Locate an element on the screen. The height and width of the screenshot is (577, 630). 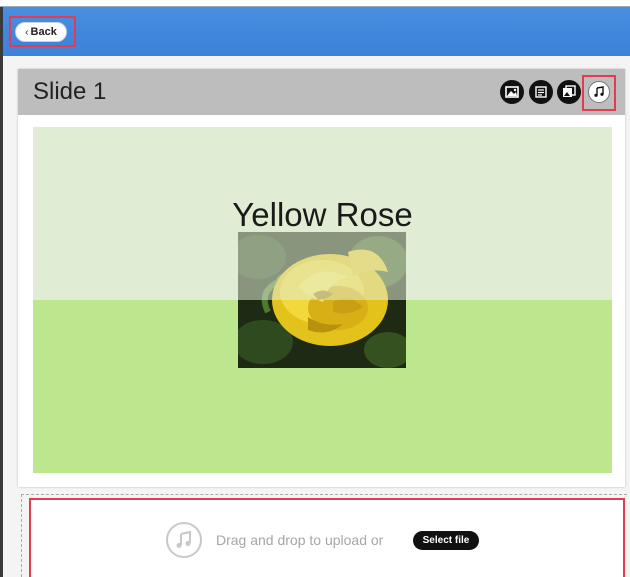
back-button-label: Back is located at coordinates (43, 32).